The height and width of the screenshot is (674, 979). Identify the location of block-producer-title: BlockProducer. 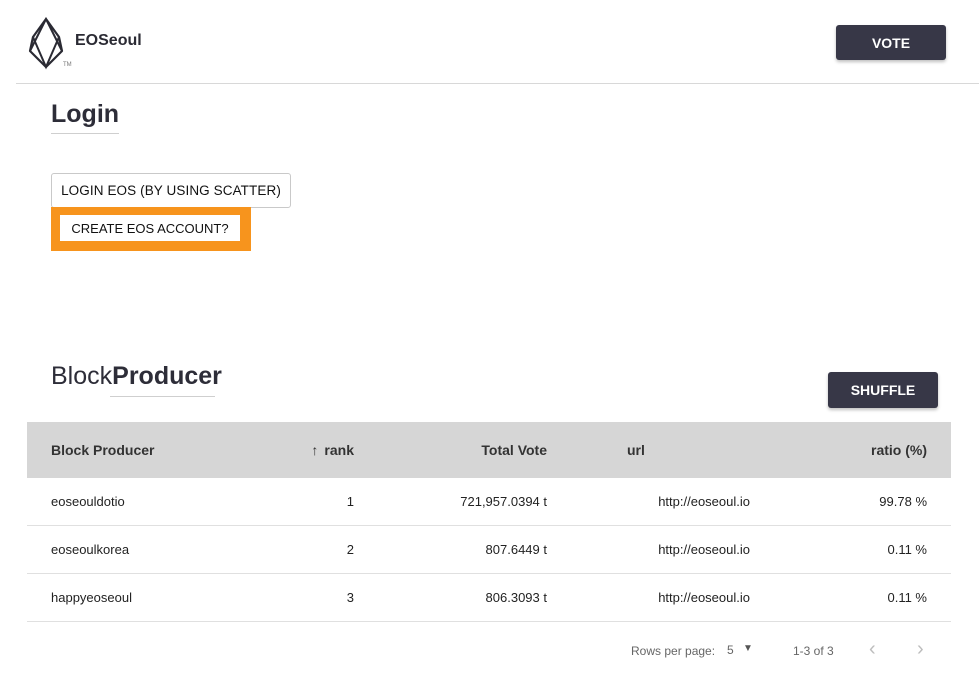
(136, 376).